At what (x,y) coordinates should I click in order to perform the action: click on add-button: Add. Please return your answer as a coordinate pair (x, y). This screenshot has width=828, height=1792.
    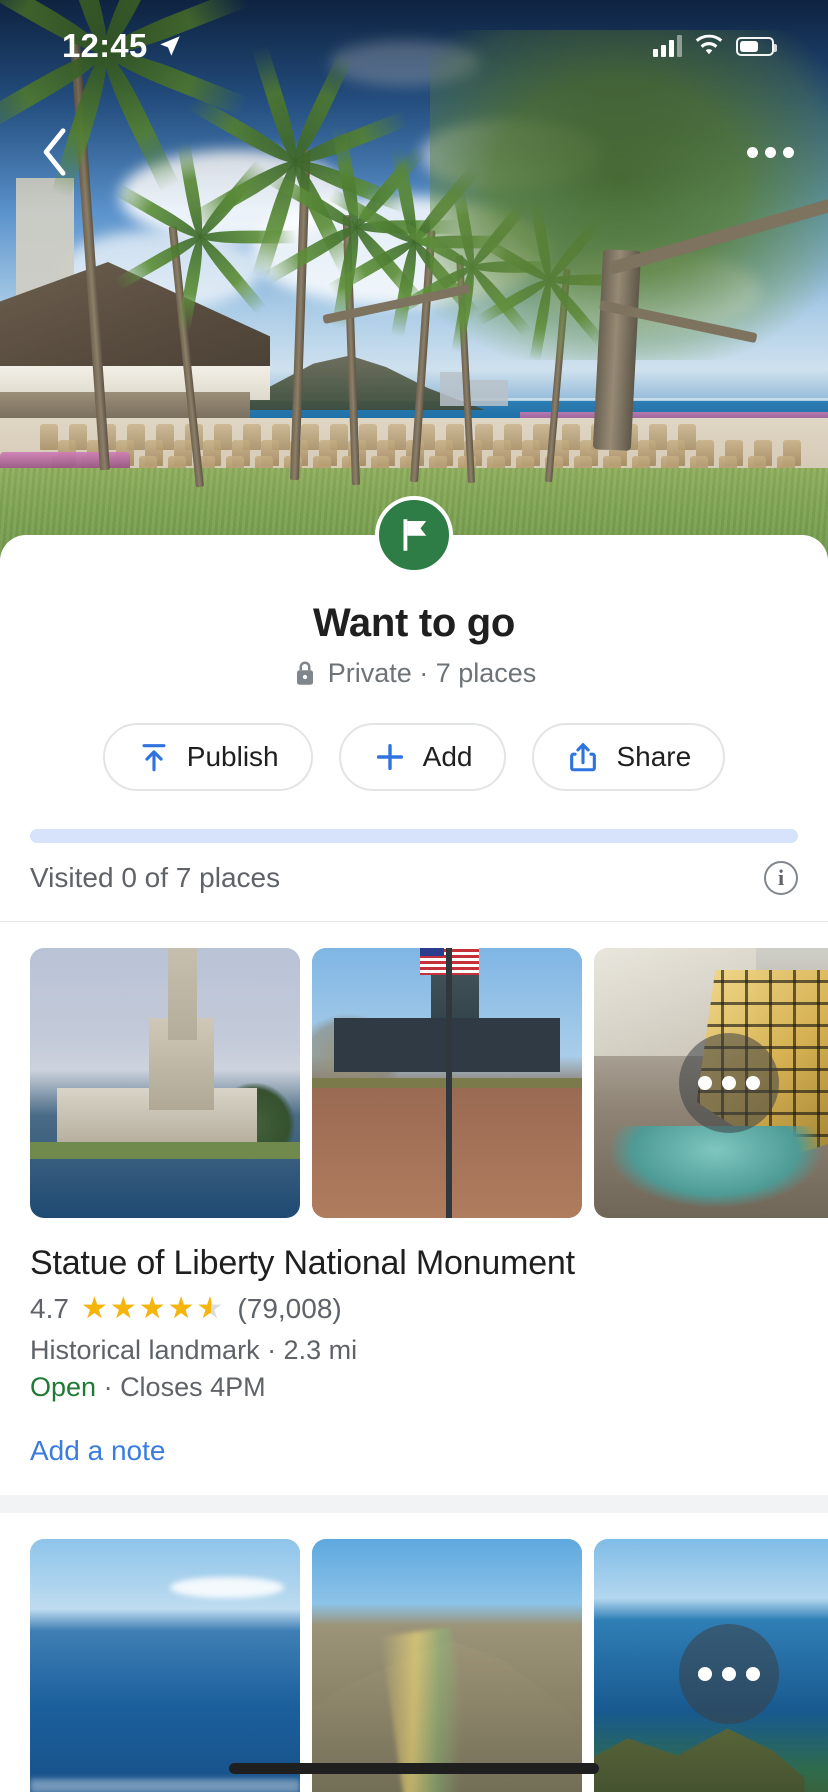
    Looking at the image, I should click on (422, 757).